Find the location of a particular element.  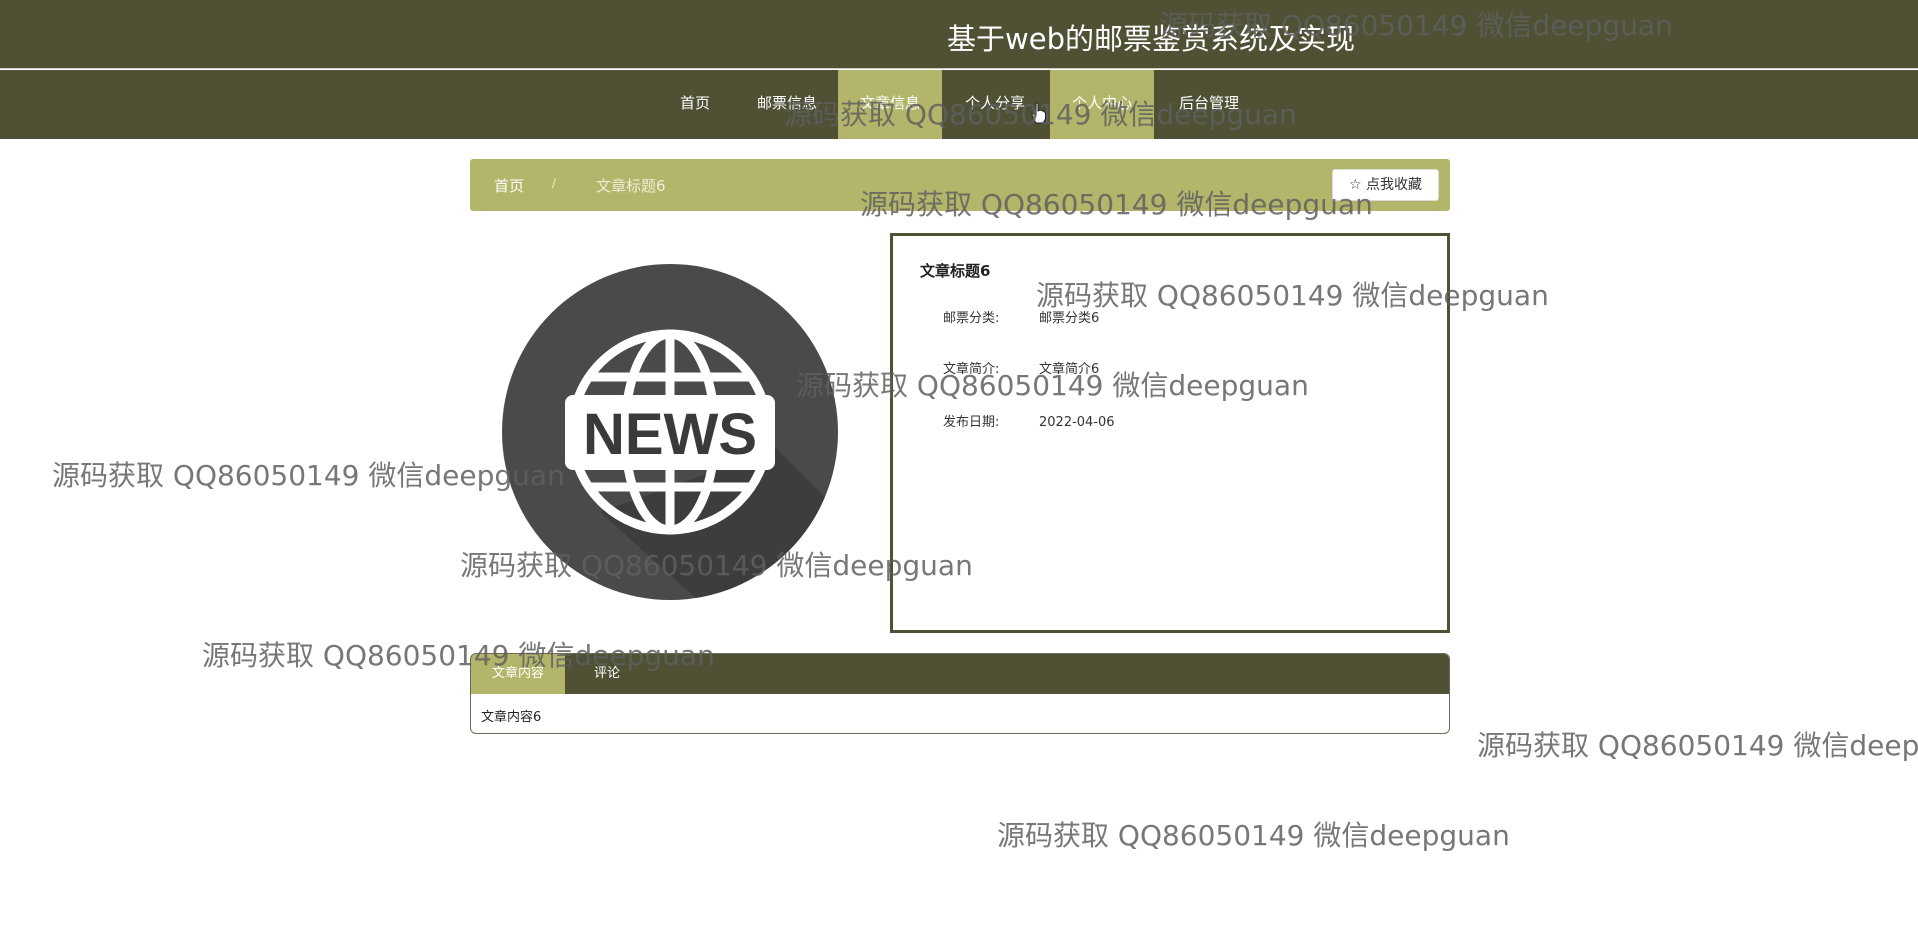

tab-content-text: 文章内容6 is located at coordinates (511, 717).